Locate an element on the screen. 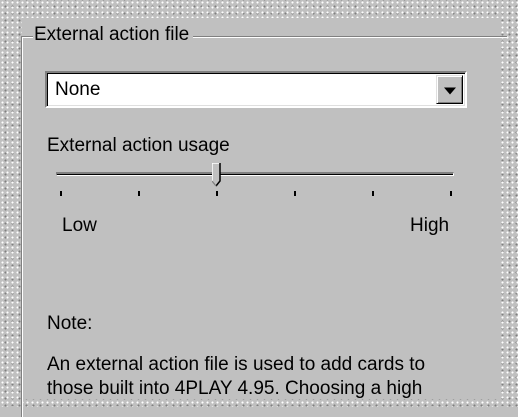  action-file-dropdown-value: None is located at coordinates (78, 89).